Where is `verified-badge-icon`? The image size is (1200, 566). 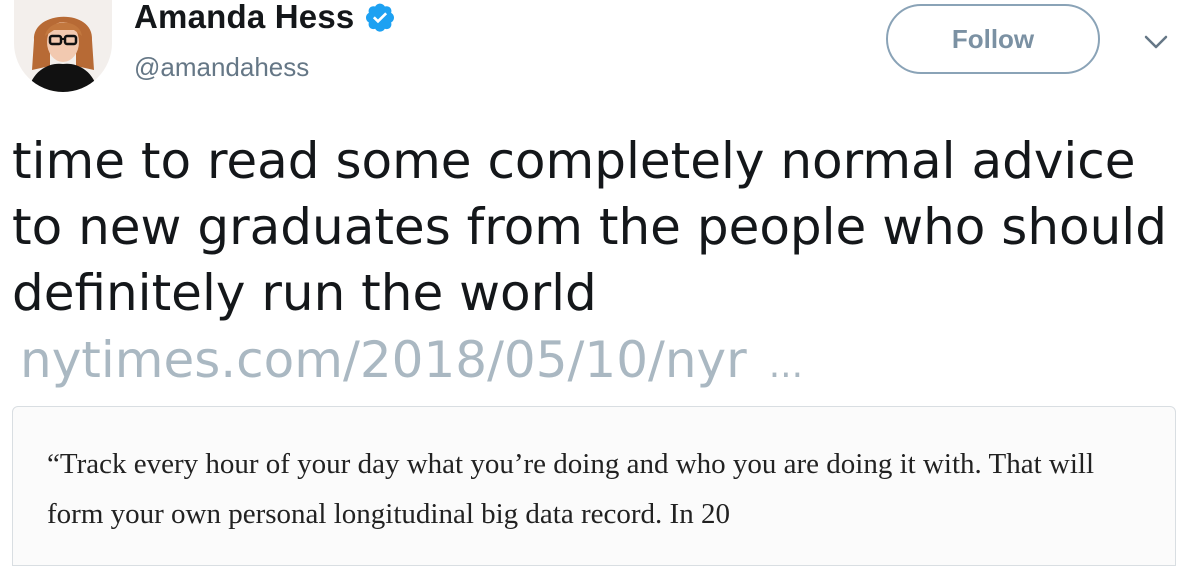 verified-badge-icon is located at coordinates (380, 17).